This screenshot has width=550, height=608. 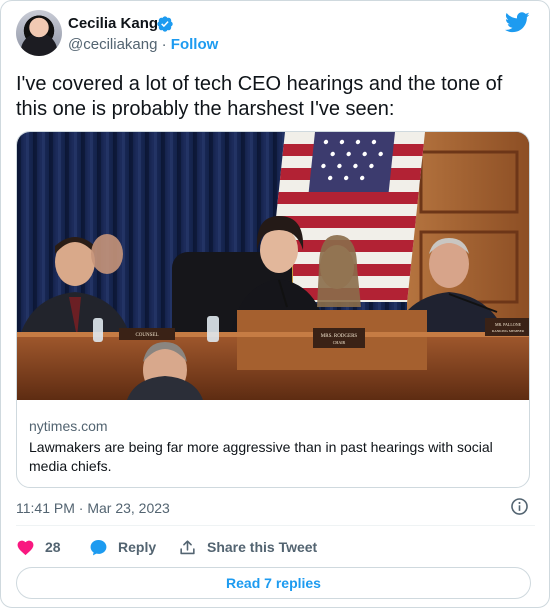 I want to click on reply-button: Reply, so click(x=122, y=547).